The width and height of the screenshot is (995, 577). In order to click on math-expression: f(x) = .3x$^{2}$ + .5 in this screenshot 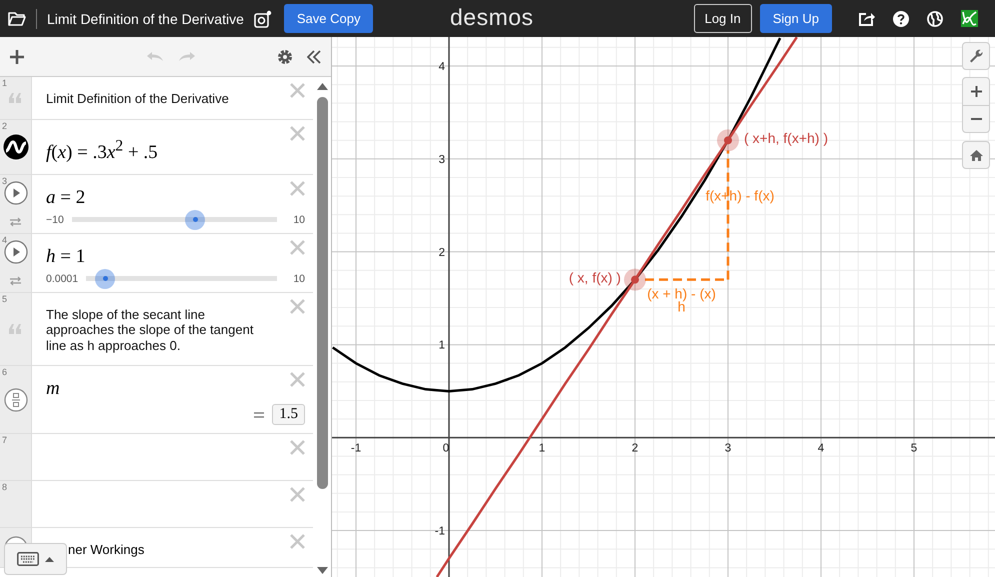, I will do `click(102, 152)`.